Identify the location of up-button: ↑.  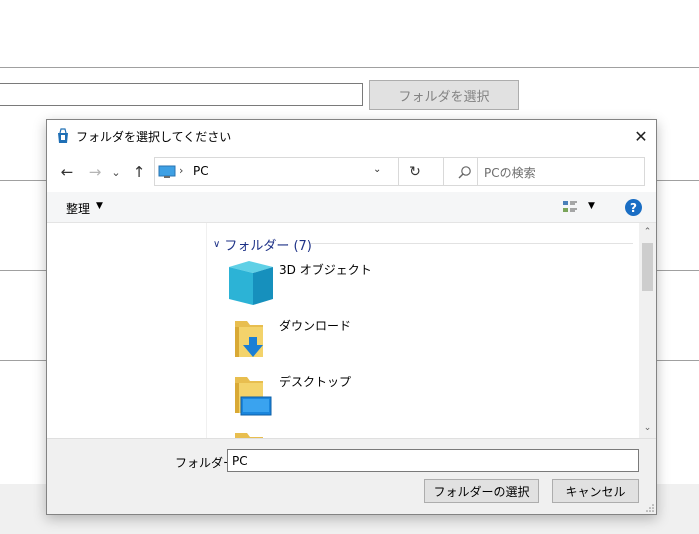
(139, 172).